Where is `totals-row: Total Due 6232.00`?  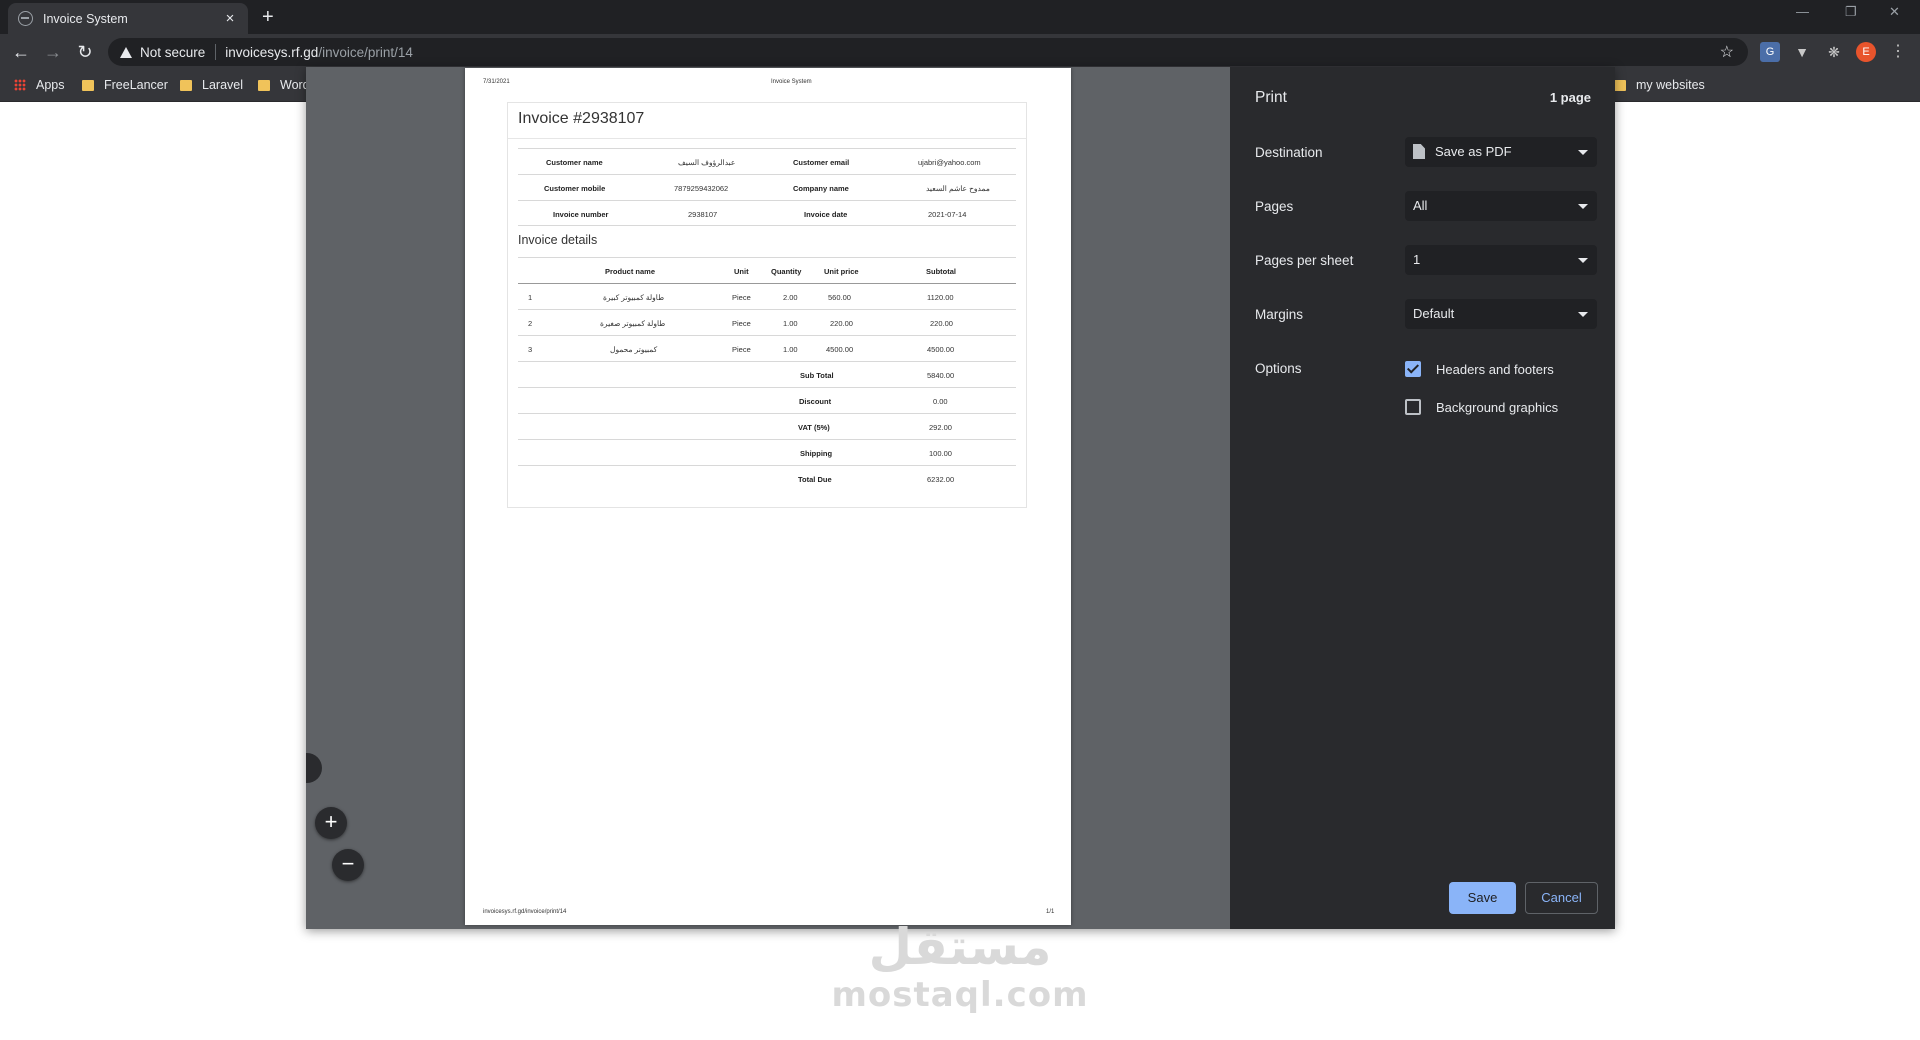
totals-row: Total Due 6232.00 is located at coordinates (767, 479).